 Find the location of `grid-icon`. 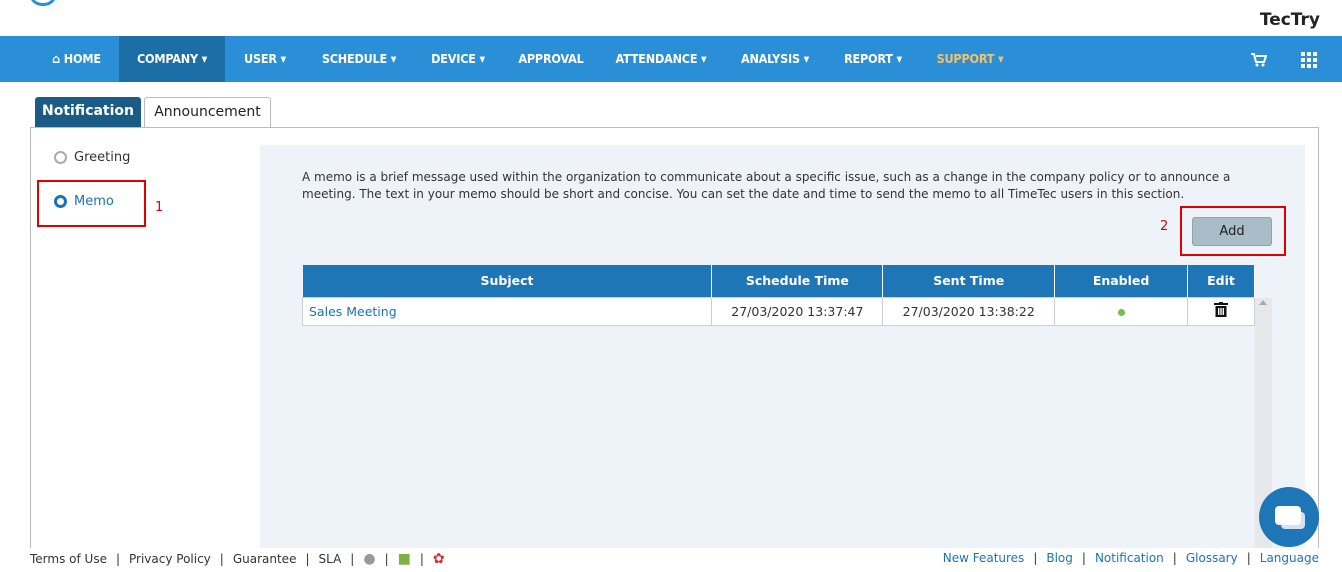

grid-icon is located at coordinates (1309, 59).